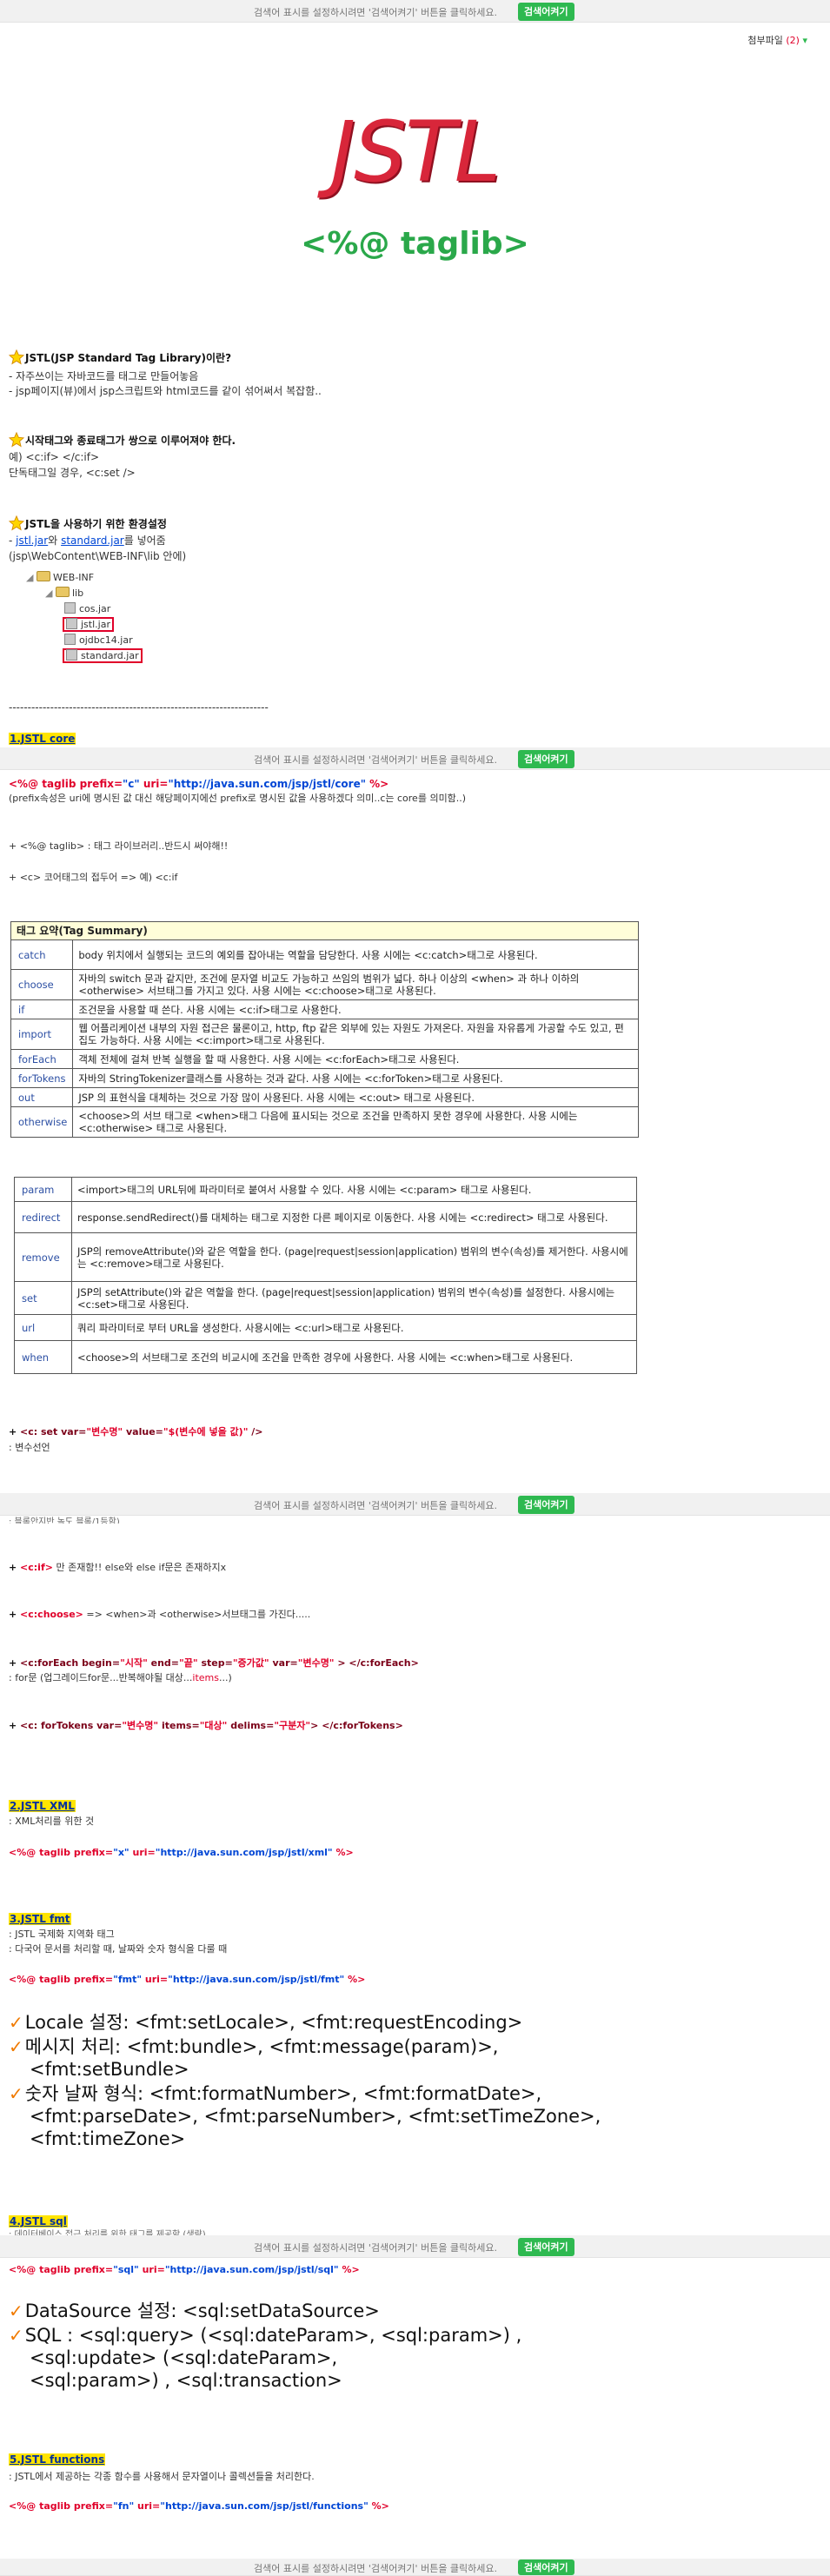  What do you see at coordinates (120, 357) in the screenshot?
I see `section-intro-heading: JSTL(JSP Standard Tag Library)이란?` at bounding box center [120, 357].